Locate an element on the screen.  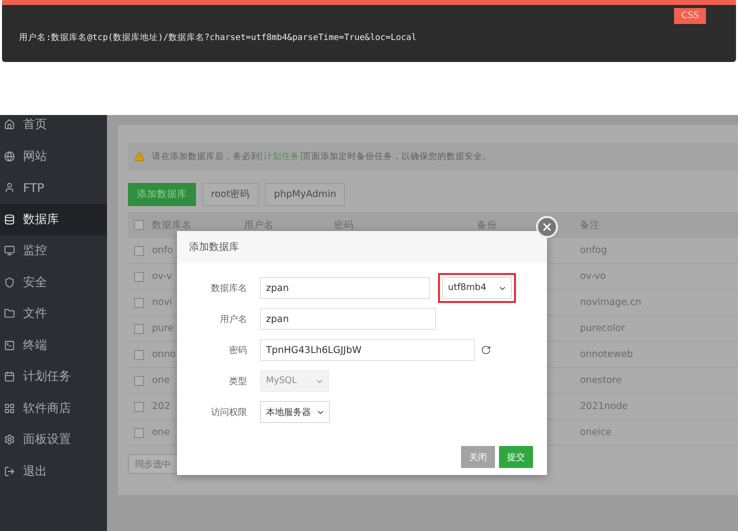
field-label: 类型 is located at coordinates (237, 382).